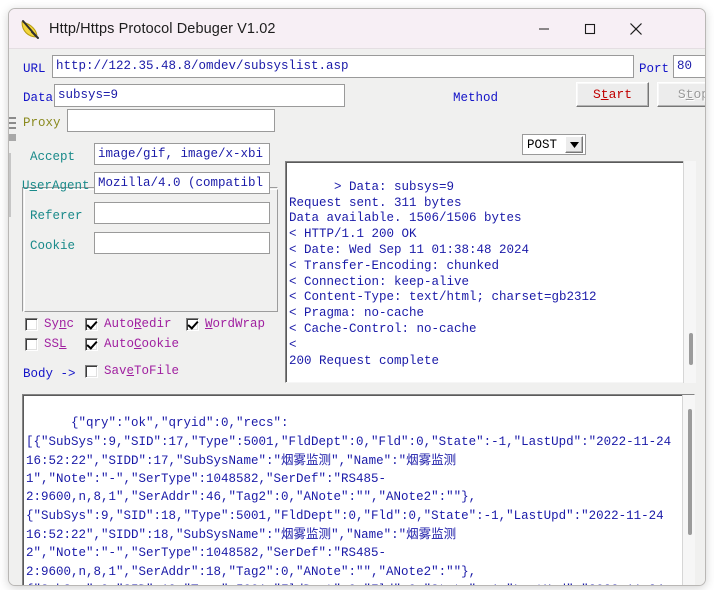 The image size is (714, 590). Describe the element at coordinates (38, 98) in the screenshot. I see `data-label: Data` at that location.